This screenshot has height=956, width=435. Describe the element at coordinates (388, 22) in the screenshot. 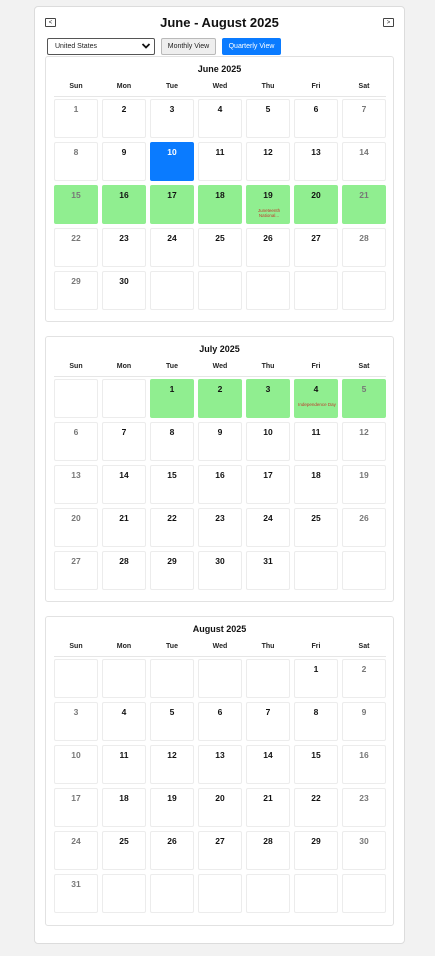

I see `next-period-button: >` at that location.